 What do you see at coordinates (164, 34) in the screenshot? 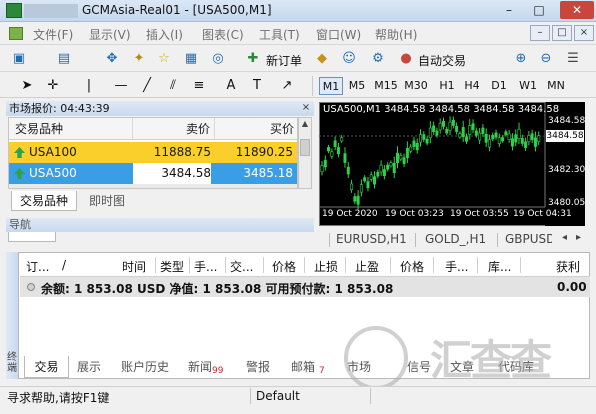
I see `menu-insert: 插入(I)` at bounding box center [164, 34].